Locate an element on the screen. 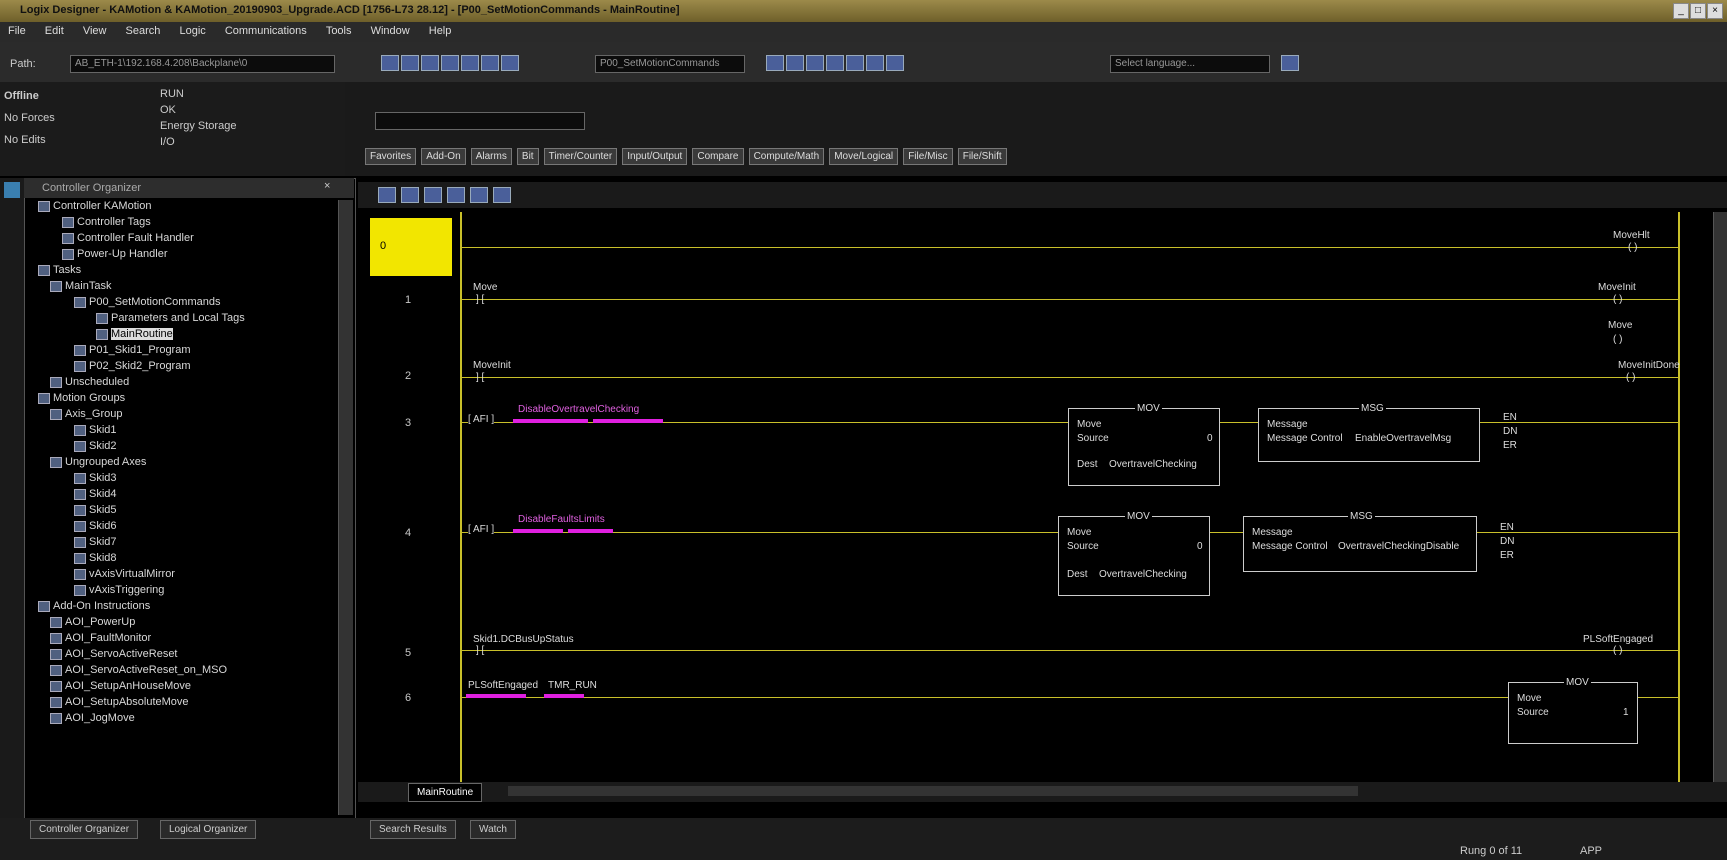 The height and width of the screenshot is (860, 1727). disabled-tag-label: DisableOvertravelChecking is located at coordinates (578, 409).